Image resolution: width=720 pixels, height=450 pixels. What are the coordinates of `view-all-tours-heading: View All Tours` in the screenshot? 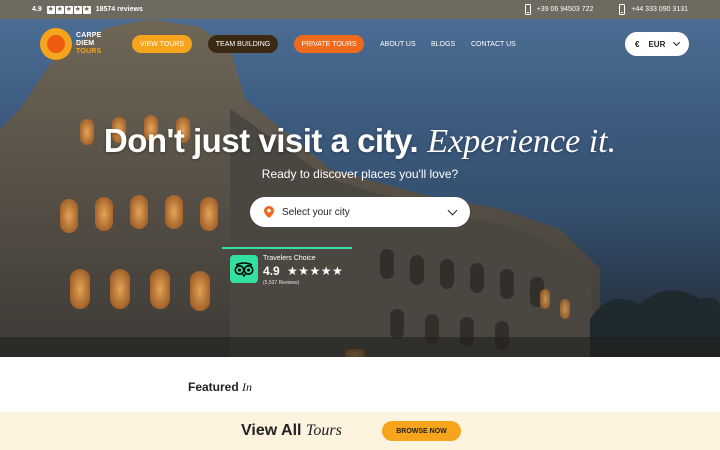 It's located at (291, 431).